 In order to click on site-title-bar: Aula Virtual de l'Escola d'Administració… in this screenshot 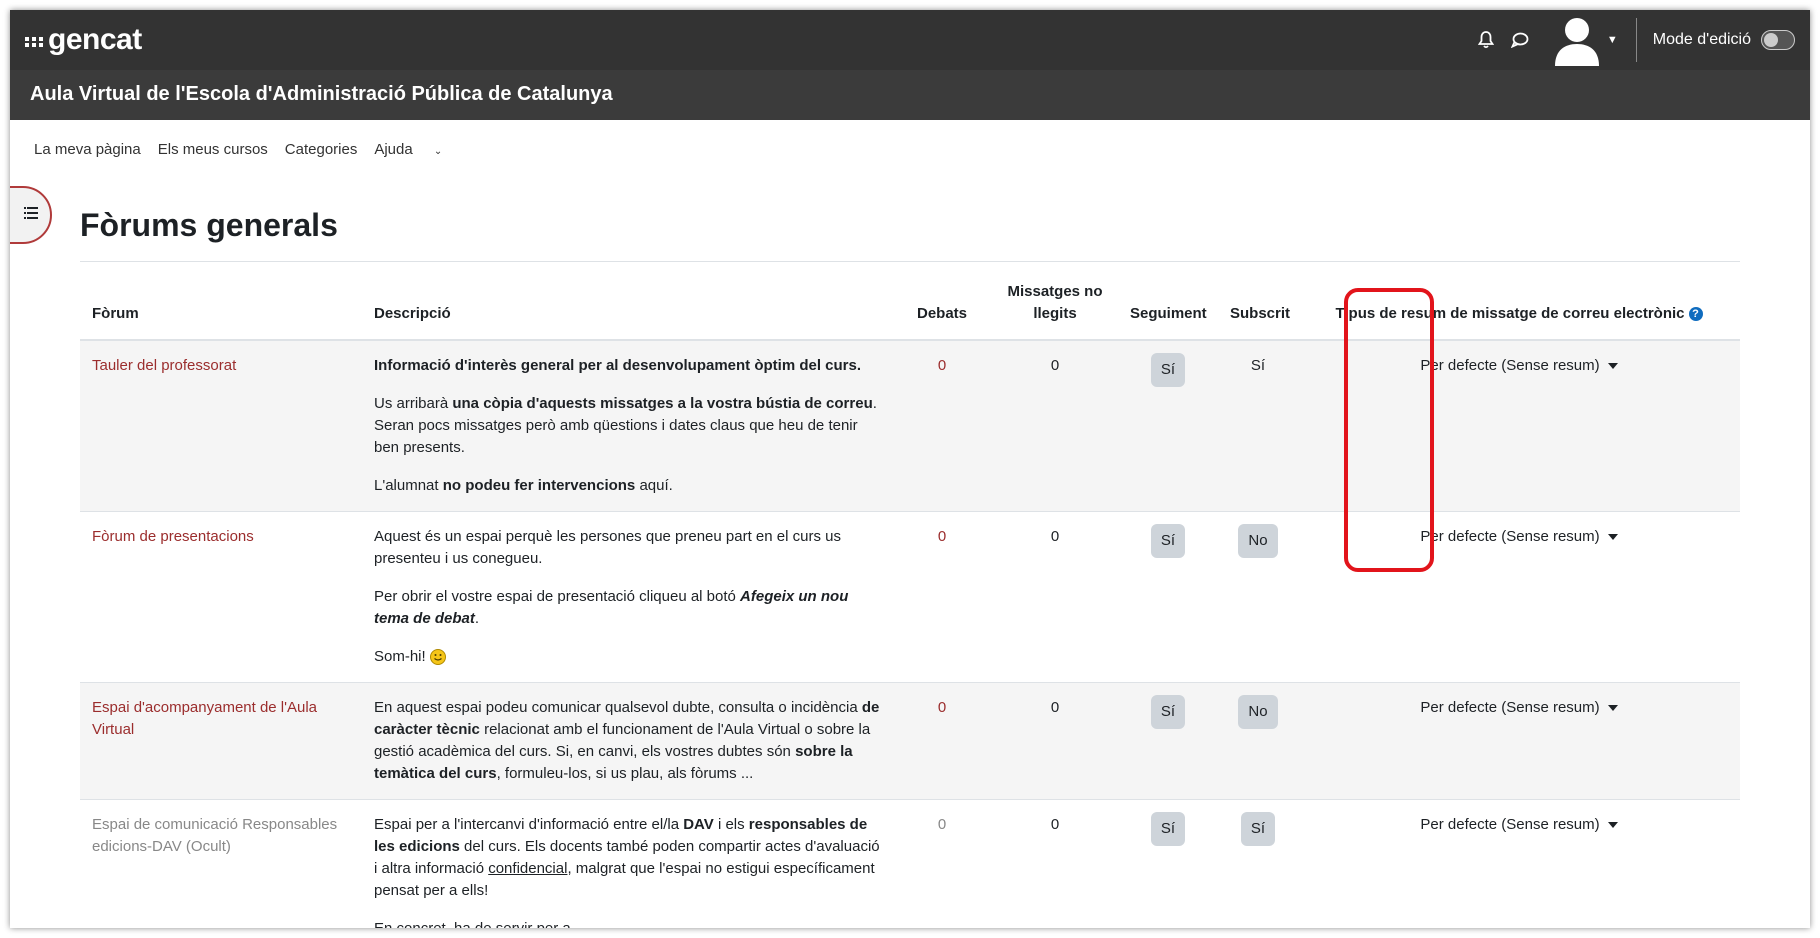, I will do `click(910, 95)`.